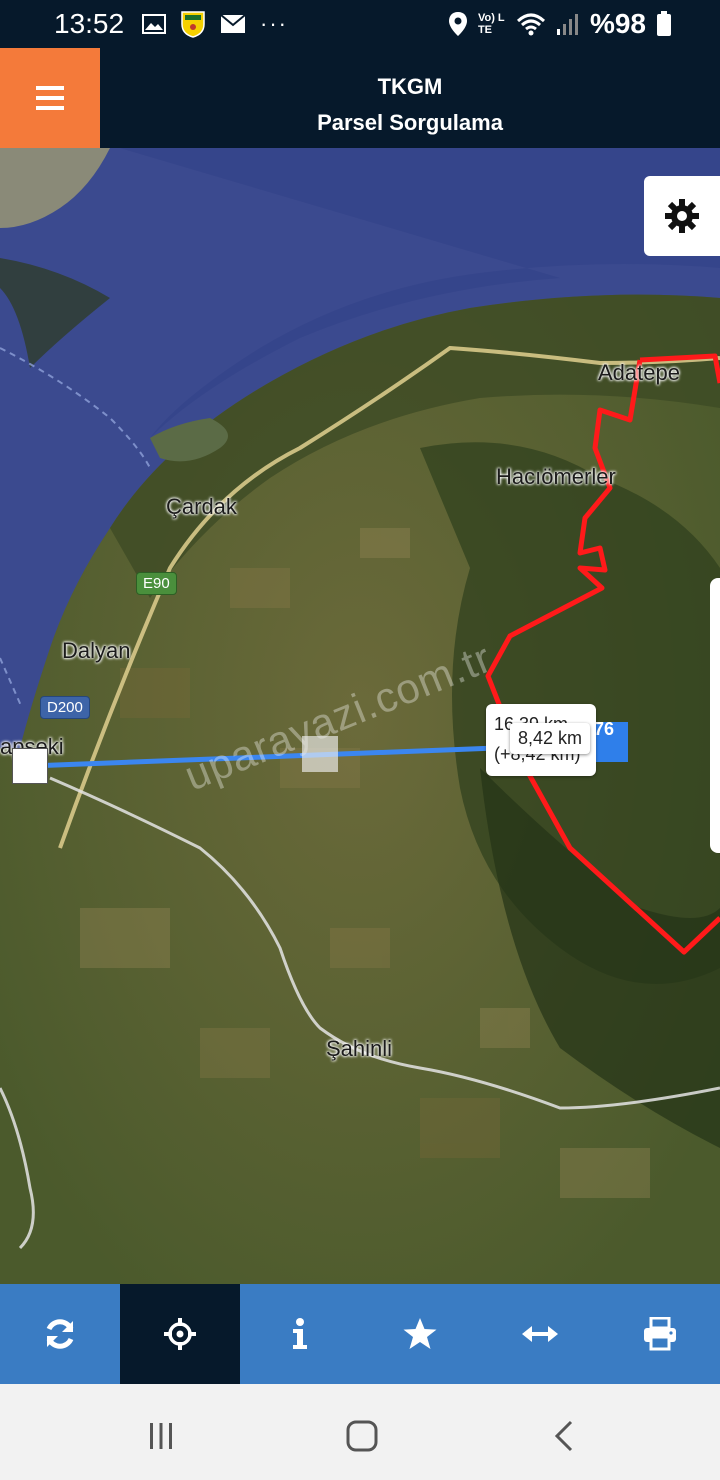 The width and height of the screenshot is (720, 1480). I want to click on home-icon, so click(362, 1436).